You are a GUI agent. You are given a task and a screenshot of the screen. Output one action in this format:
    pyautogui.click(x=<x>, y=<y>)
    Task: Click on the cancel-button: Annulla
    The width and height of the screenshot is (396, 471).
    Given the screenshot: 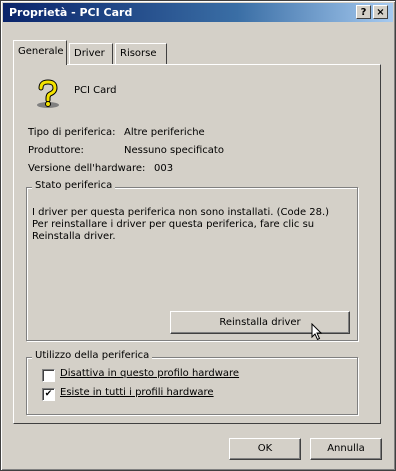 What is the action you would take?
    pyautogui.click(x=346, y=449)
    